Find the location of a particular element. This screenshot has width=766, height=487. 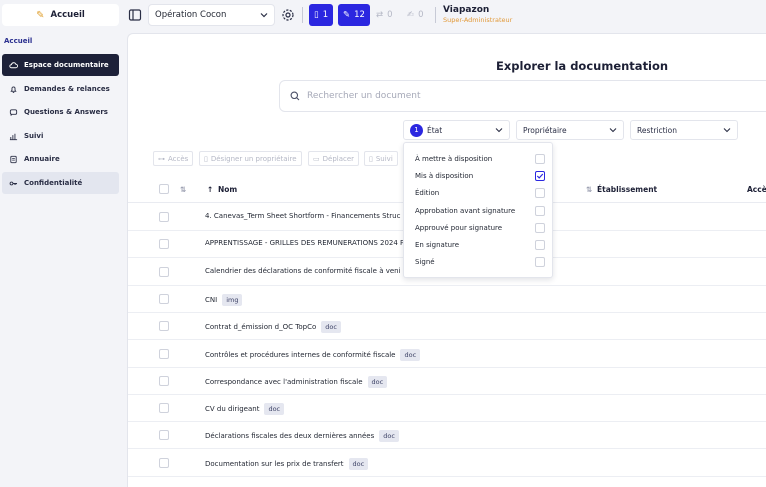

sidebar-title: Accueil is located at coordinates (18, 41).